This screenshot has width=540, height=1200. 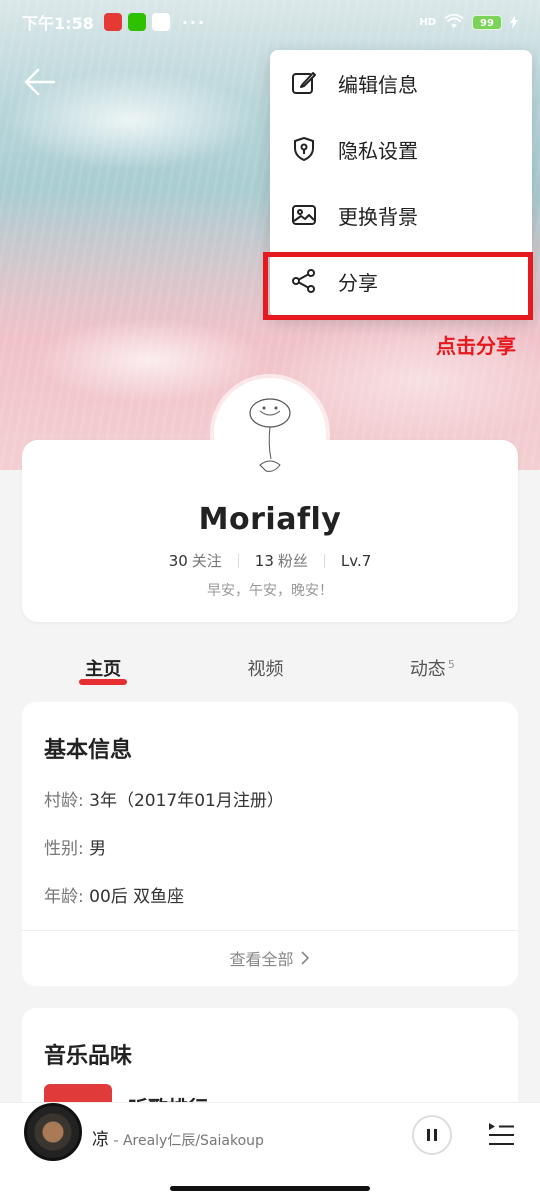 What do you see at coordinates (270, 591) in the screenshot?
I see `profile-signature: 早安，午安，晚安！` at bounding box center [270, 591].